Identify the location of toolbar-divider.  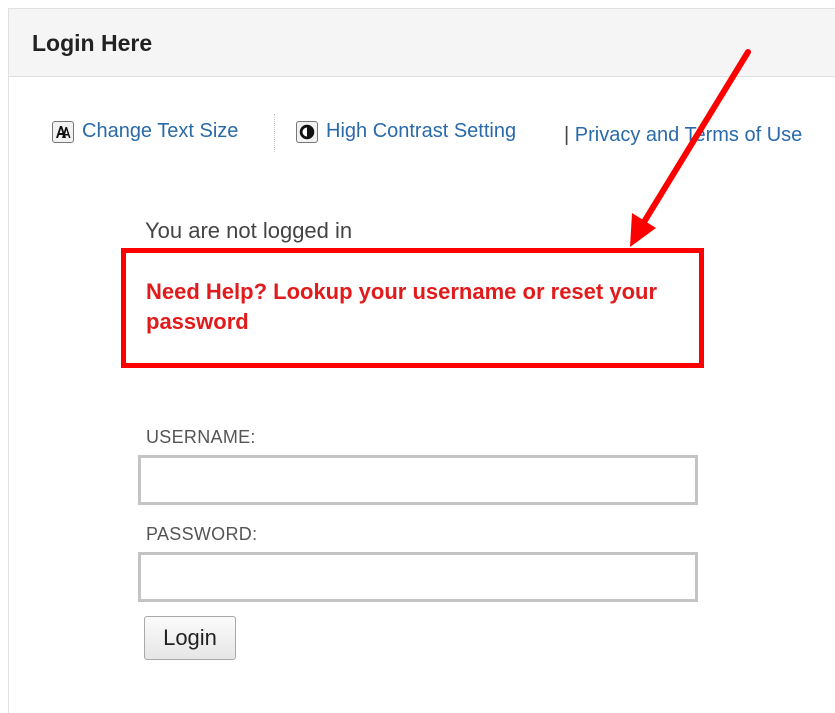
(275, 133).